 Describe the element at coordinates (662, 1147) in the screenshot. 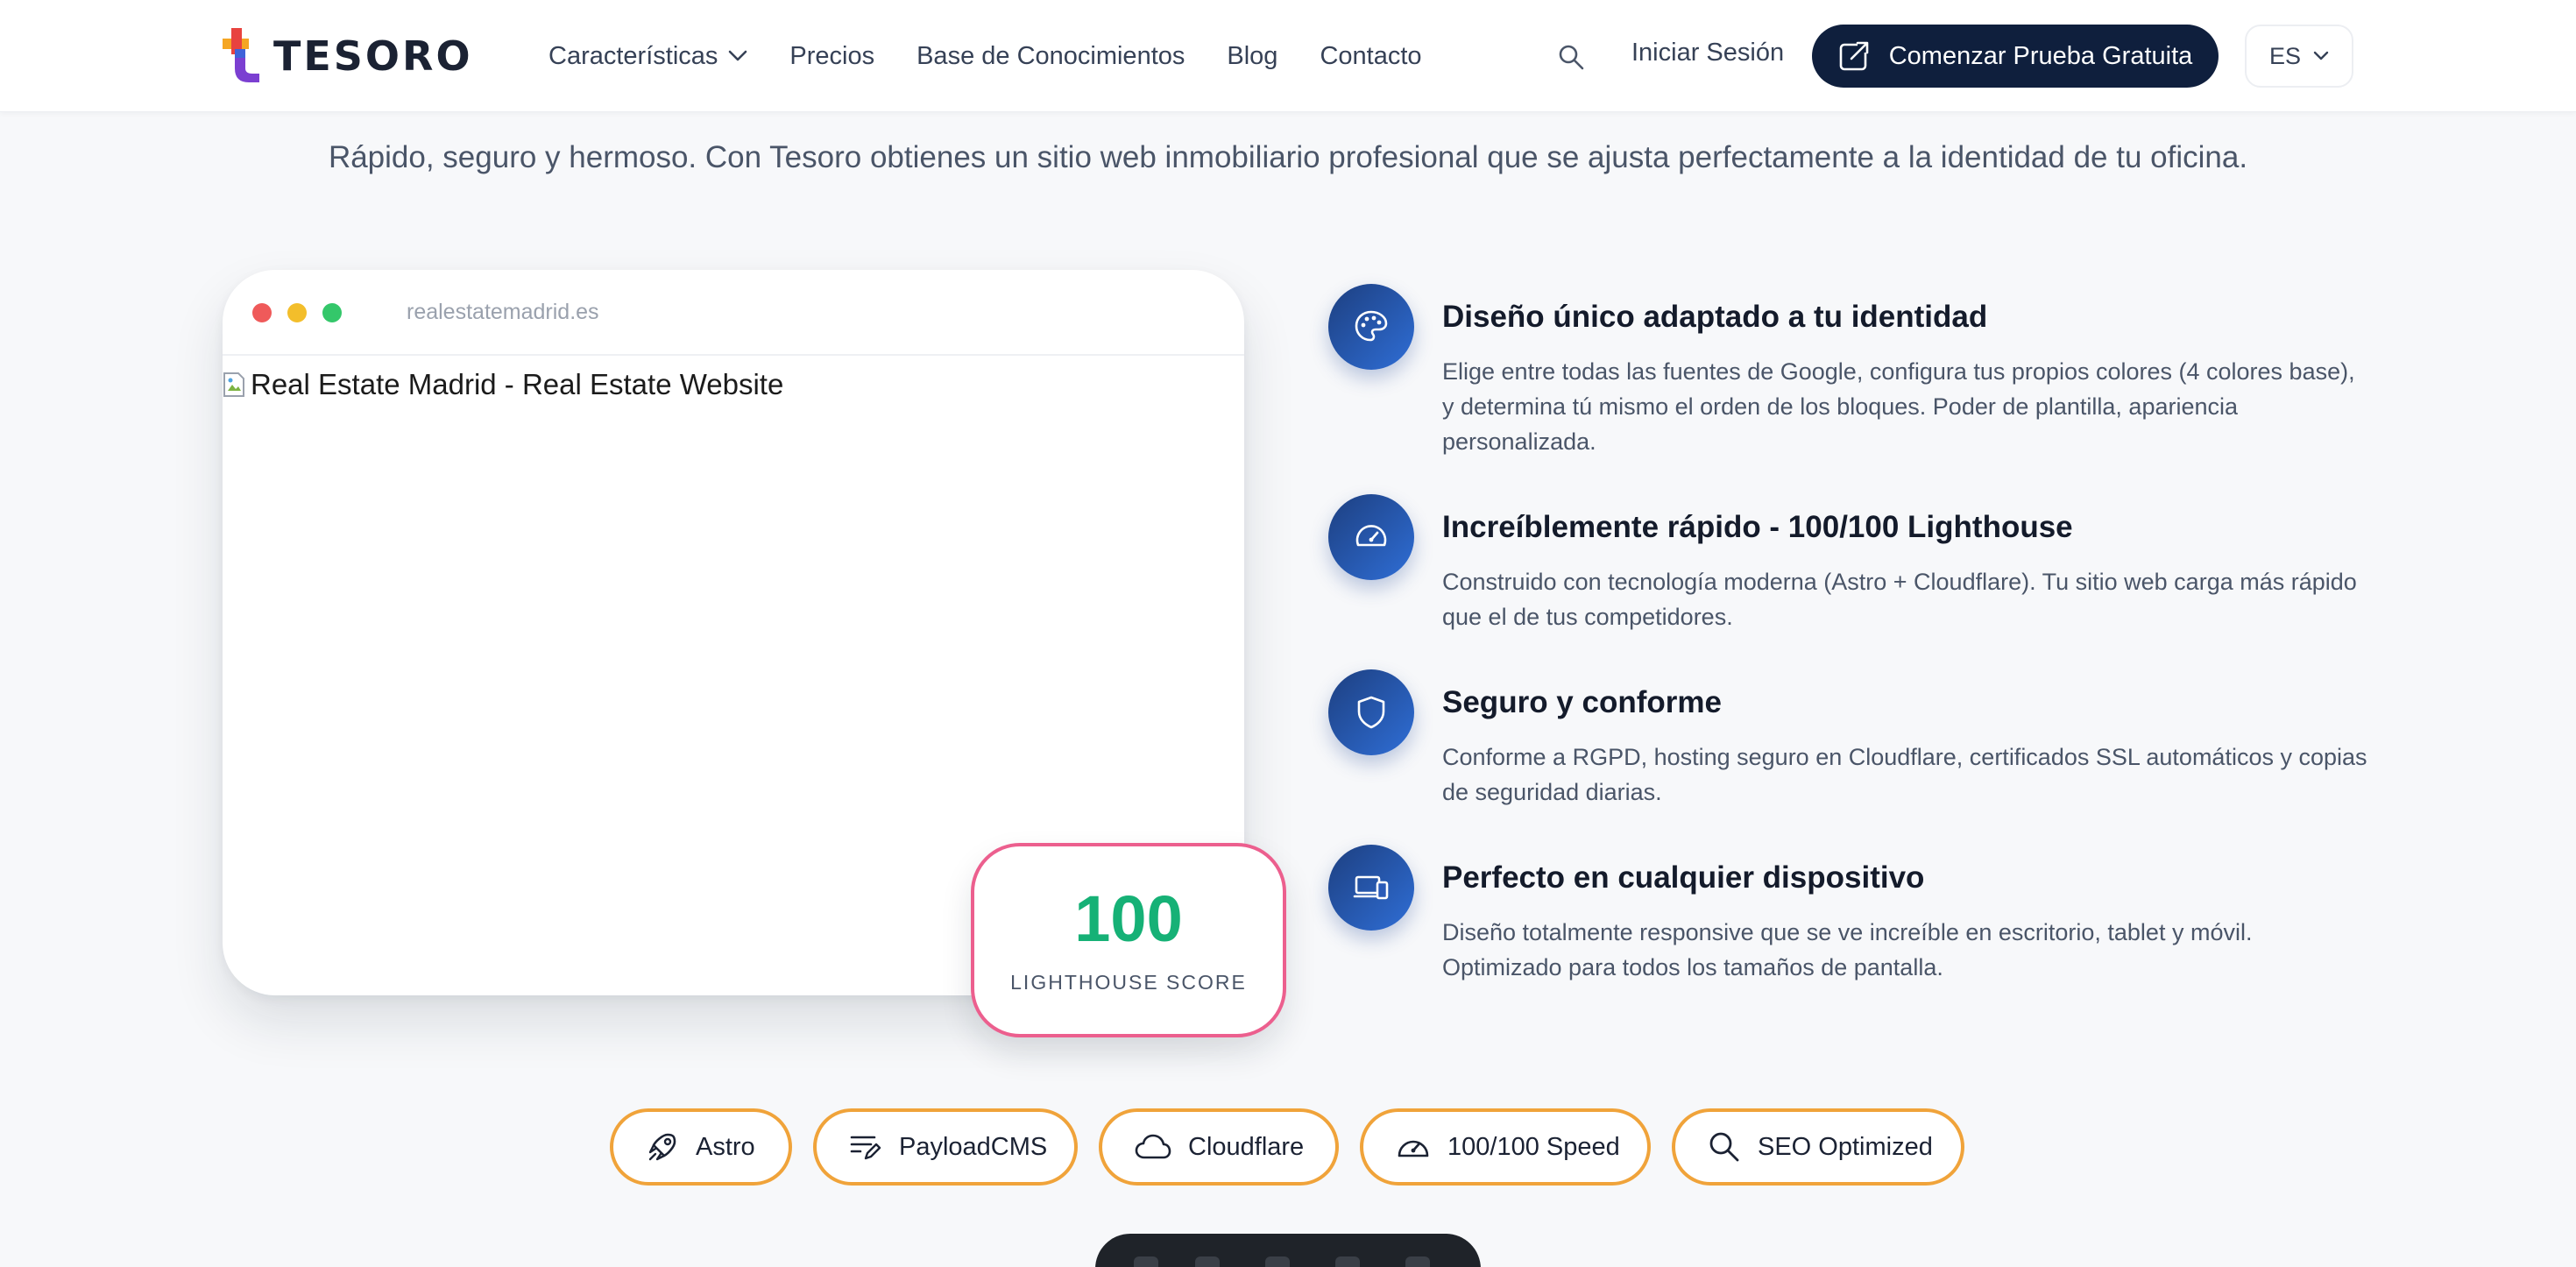

I see `rocket-icon` at that location.